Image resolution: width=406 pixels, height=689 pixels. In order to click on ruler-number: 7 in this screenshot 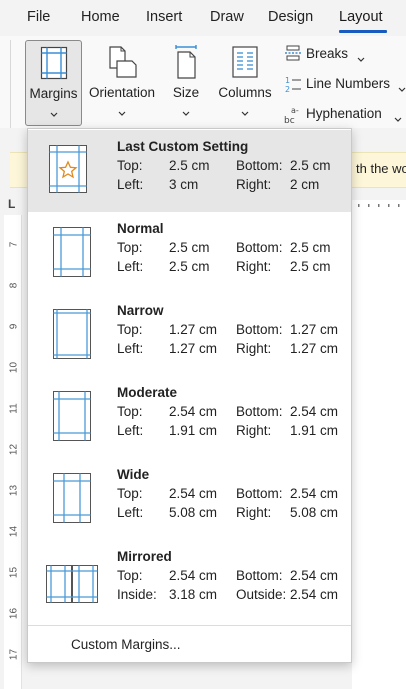, I will do `click(14, 244)`.